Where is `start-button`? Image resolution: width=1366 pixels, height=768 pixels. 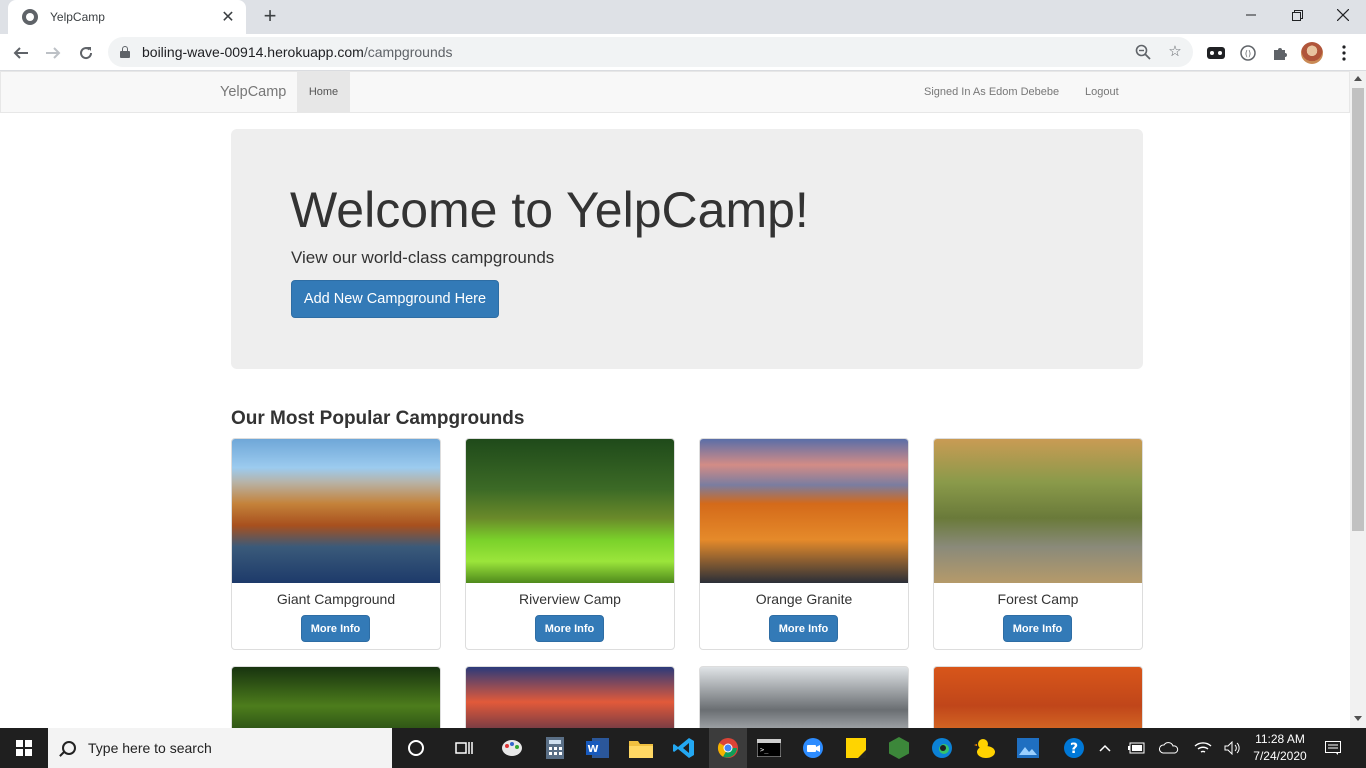 start-button is located at coordinates (24, 748).